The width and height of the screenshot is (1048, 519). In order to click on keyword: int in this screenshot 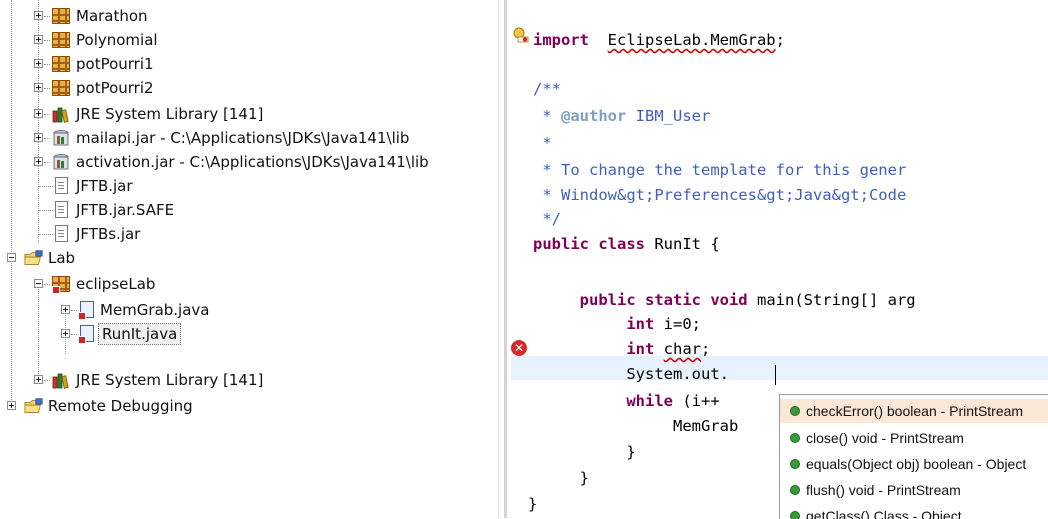, I will do `click(640, 349)`.